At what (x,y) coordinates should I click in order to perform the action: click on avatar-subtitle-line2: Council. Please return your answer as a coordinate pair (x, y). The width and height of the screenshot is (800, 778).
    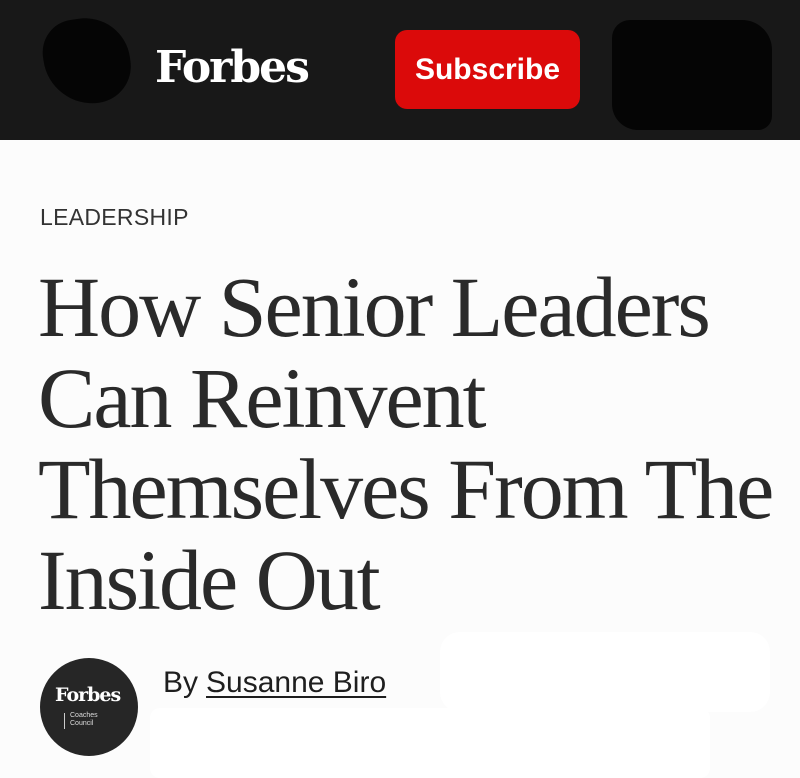
    Looking at the image, I should click on (82, 723).